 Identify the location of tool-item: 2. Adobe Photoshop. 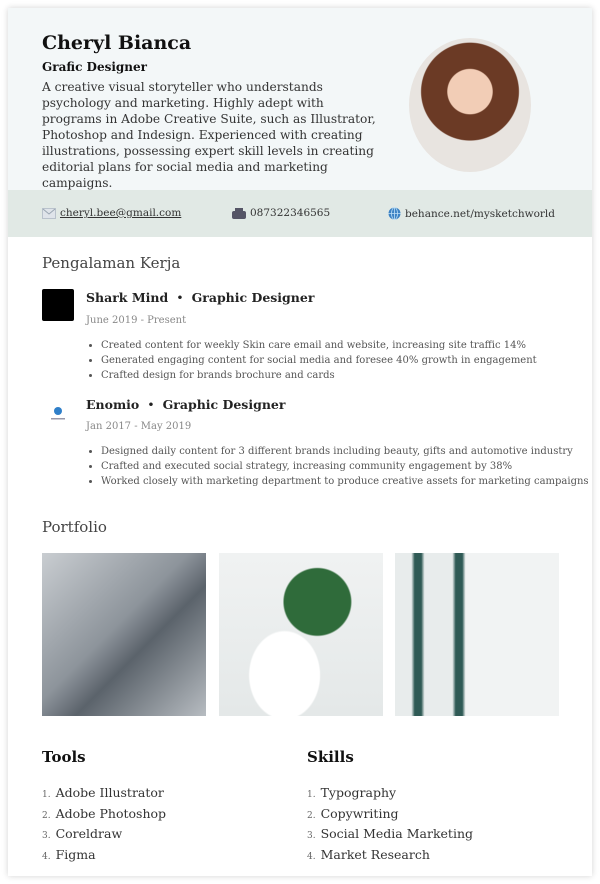
(104, 813).